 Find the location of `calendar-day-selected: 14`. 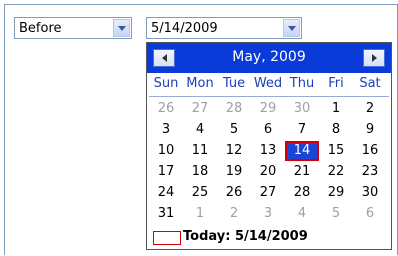

calendar-day-selected: 14 is located at coordinates (302, 151).